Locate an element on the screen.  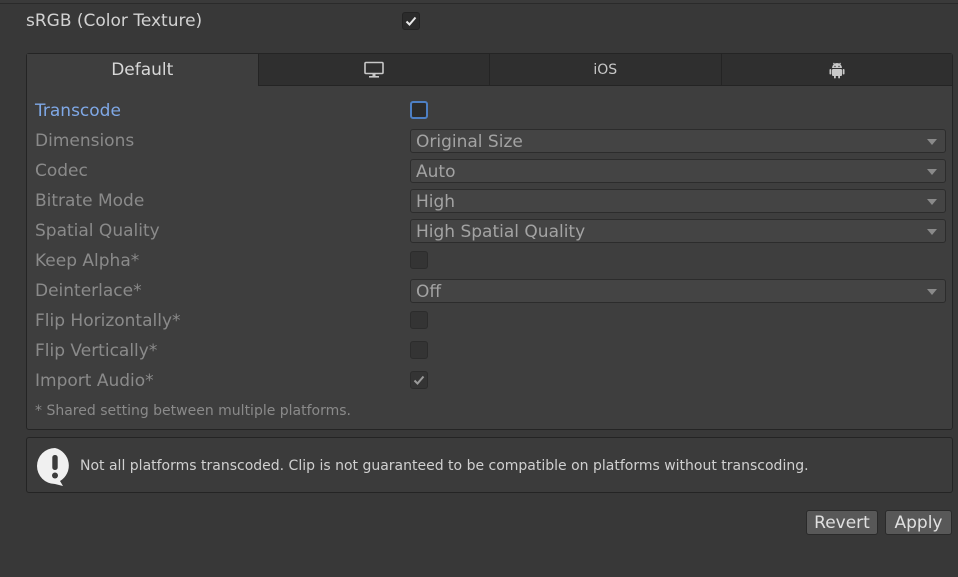
transcode-checkbox is located at coordinates (419, 110).